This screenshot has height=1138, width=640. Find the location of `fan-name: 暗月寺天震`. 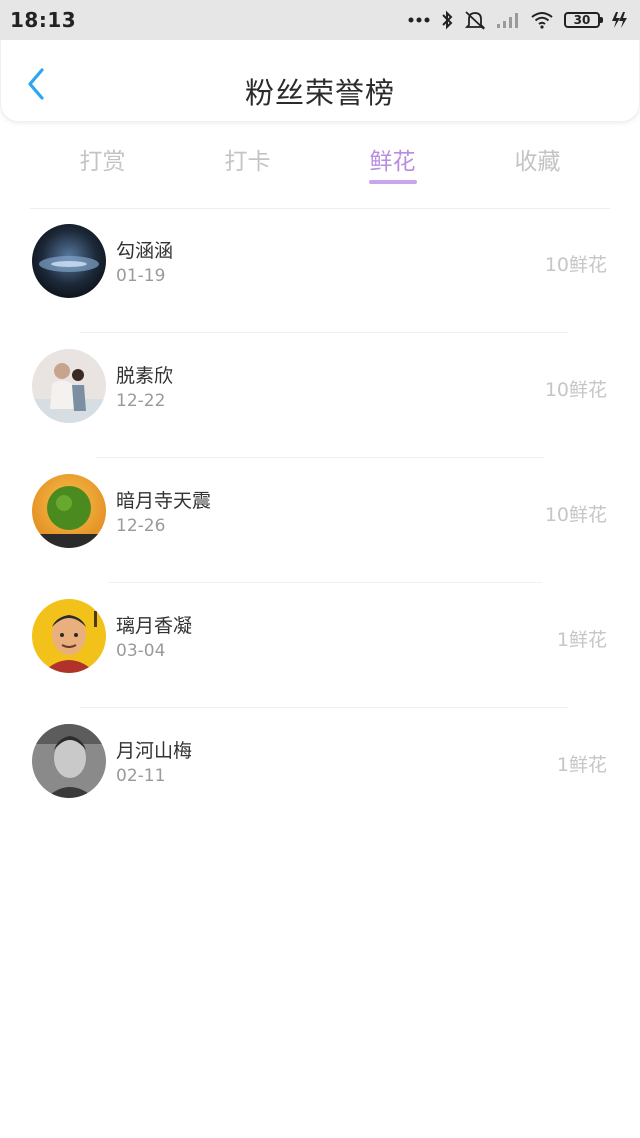

fan-name: 暗月寺天震 is located at coordinates (164, 501).